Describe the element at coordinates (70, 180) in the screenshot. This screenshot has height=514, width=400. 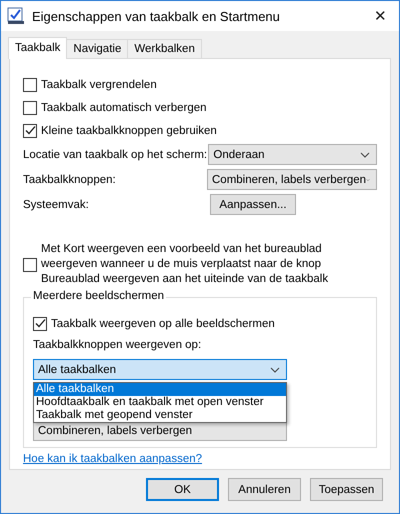
I see `field-label: Taakbalkknoppen:` at that location.